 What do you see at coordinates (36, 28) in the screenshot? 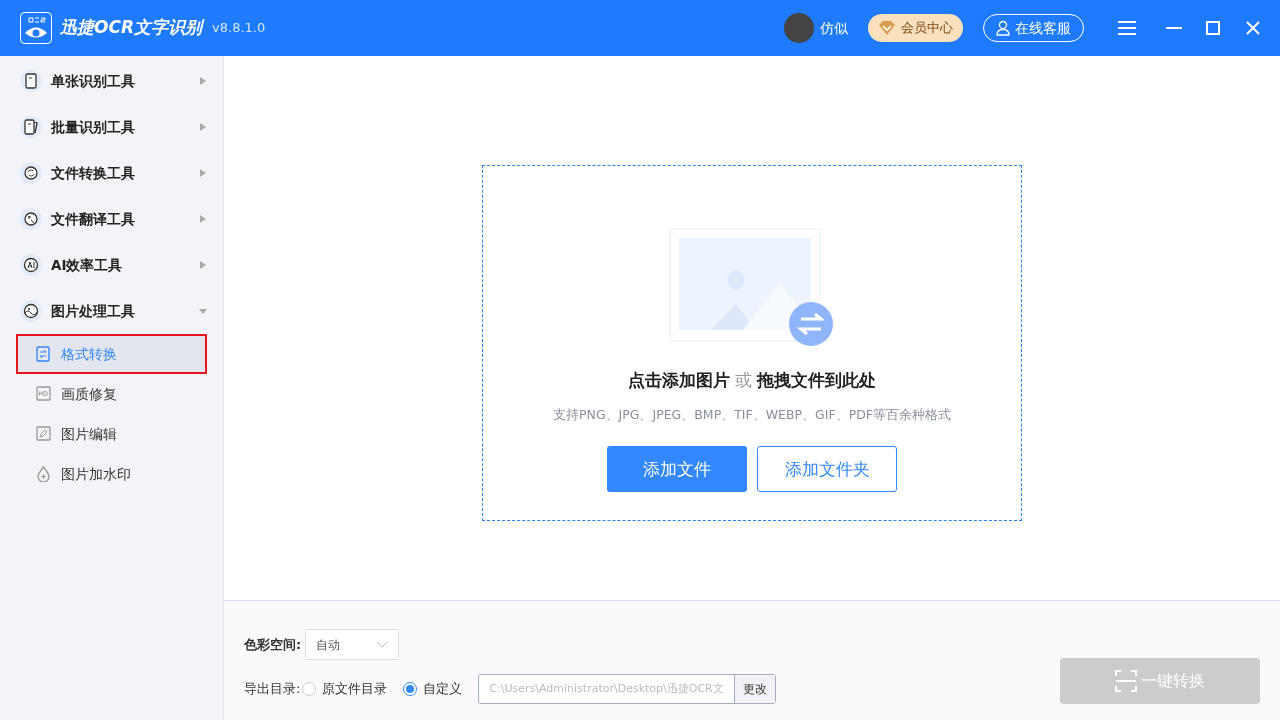
I see `eye-logo-icon` at bounding box center [36, 28].